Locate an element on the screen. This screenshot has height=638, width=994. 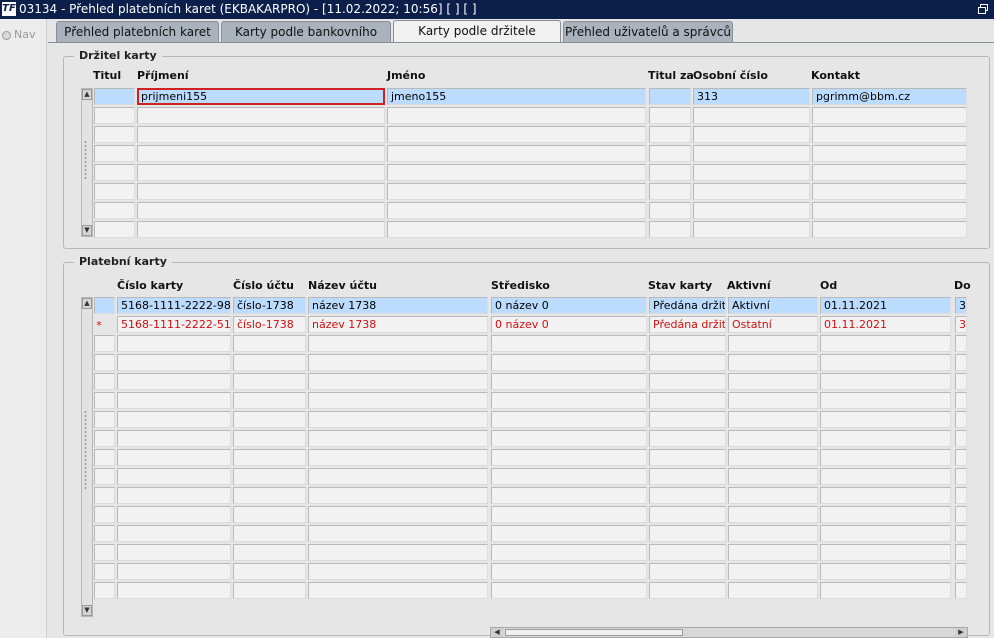
holder-field-osobni-cislo is located at coordinates (751, 115).